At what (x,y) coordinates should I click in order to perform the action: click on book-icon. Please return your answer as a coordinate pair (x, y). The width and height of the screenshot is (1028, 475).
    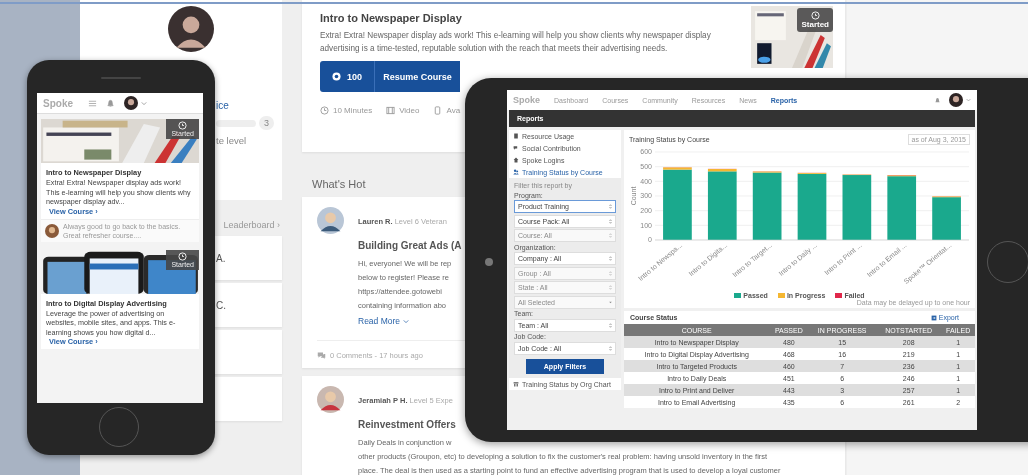
    Looking at the image, I should click on (516, 136).